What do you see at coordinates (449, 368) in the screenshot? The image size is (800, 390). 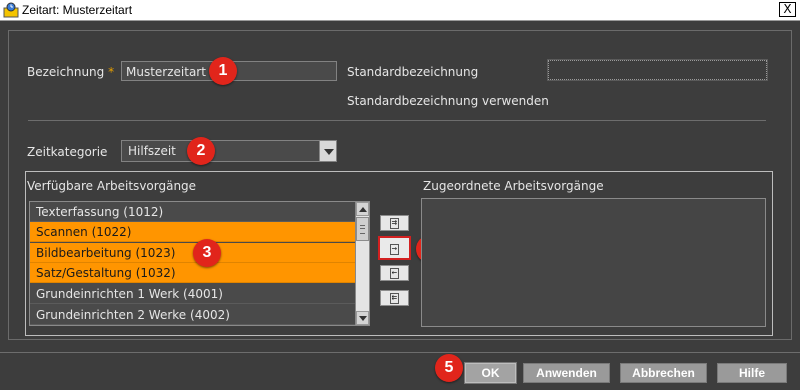 I see `callout-5: 5` at bounding box center [449, 368].